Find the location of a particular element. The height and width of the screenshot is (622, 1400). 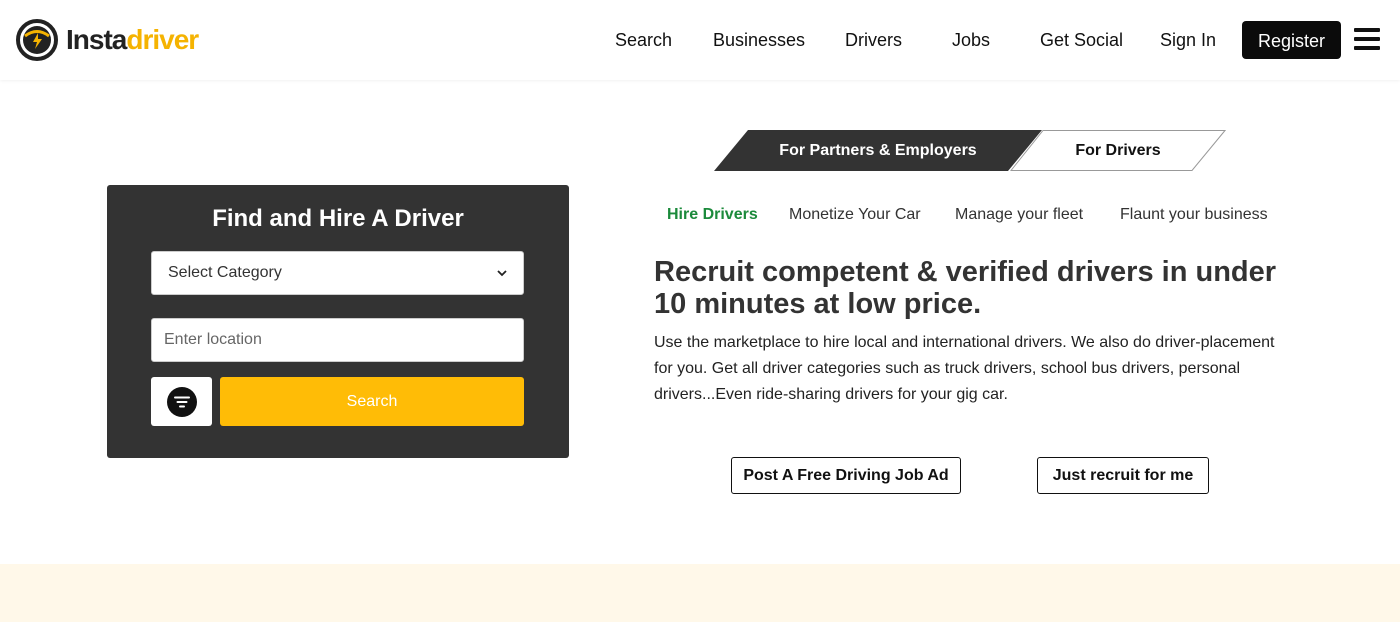

card-title: Find and Hire A Driver is located at coordinates (338, 218).